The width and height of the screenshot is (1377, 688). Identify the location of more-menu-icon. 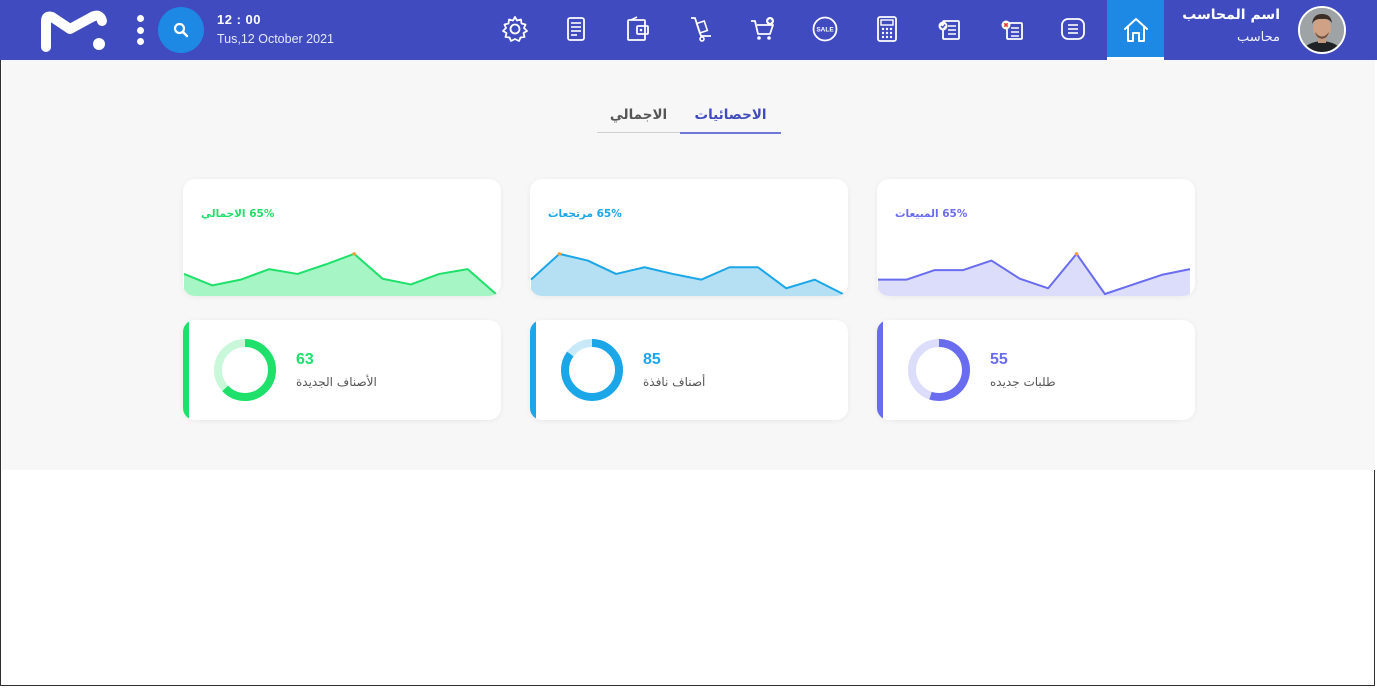
(140, 30).